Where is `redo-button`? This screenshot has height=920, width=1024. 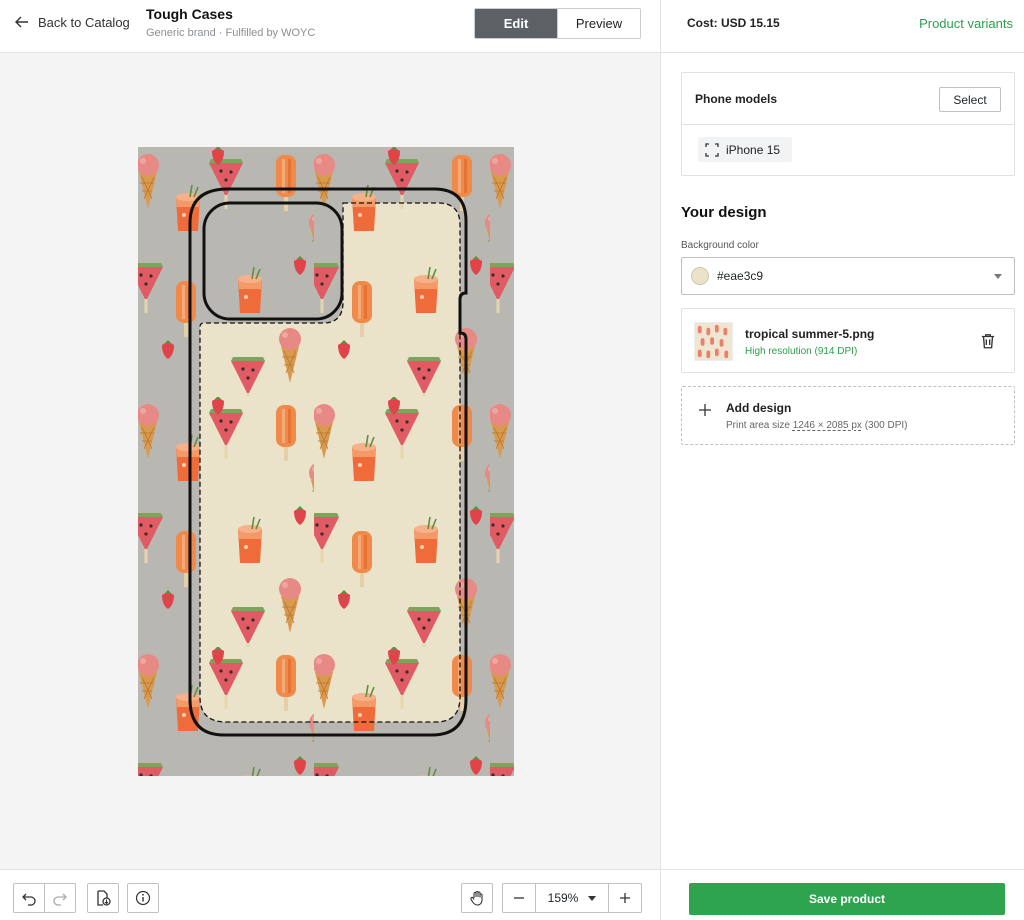
redo-button is located at coordinates (60, 898).